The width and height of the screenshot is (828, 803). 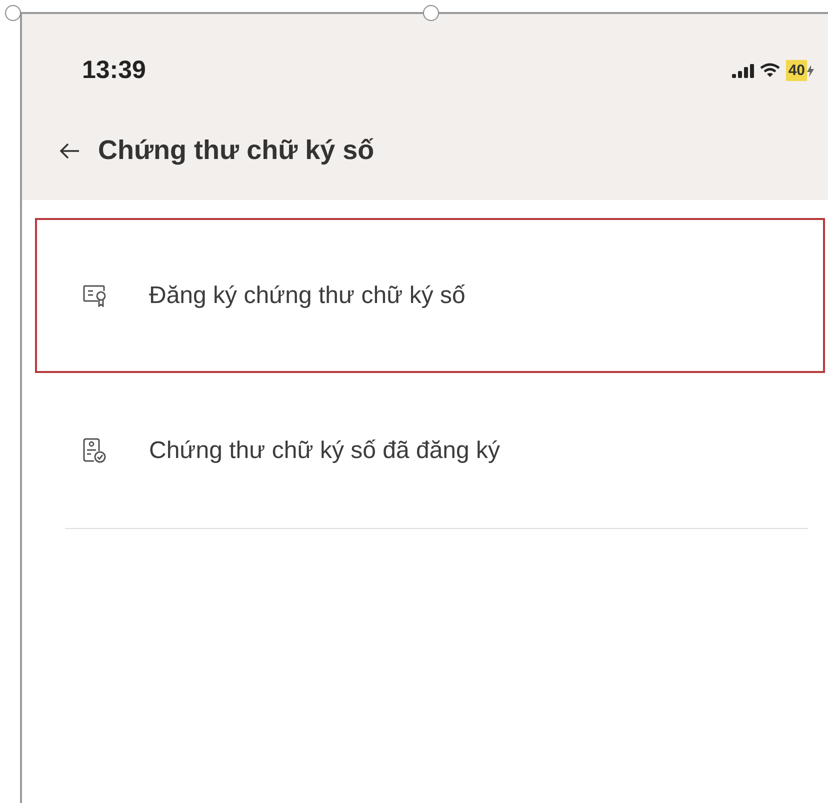 I want to click on screen-title: Chứng thư chữ ký số, so click(x=236, y=150).